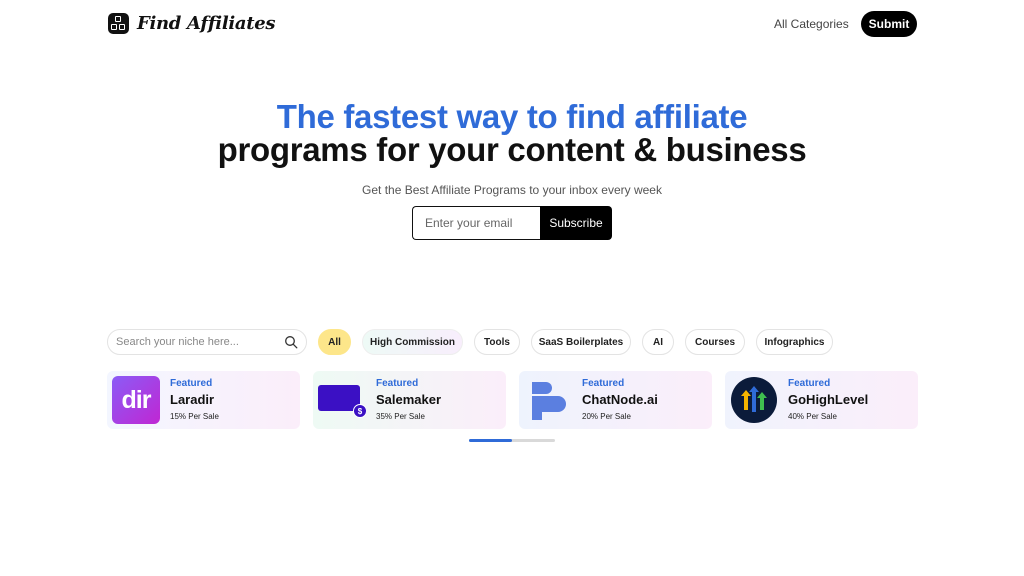 The image size is (1024, 576). What do you see at coordinates (206, 23) in the screenshot?
I see `logo-text: Find Affiliates` at bounding box center [206, 23].